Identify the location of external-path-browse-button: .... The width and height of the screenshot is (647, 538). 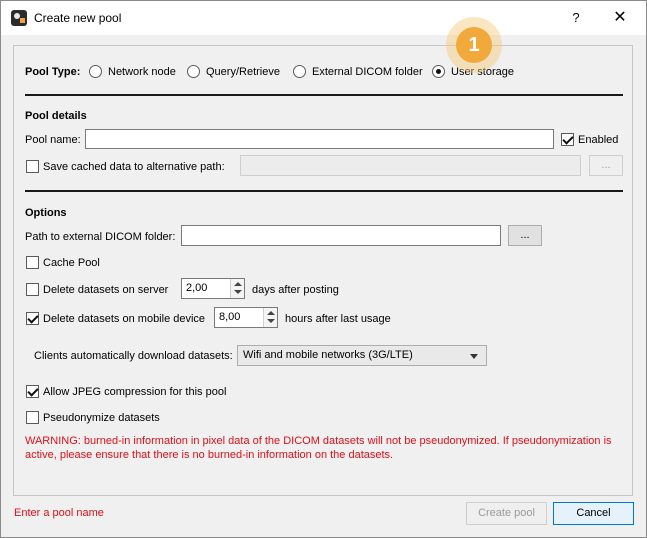
(525, 235).